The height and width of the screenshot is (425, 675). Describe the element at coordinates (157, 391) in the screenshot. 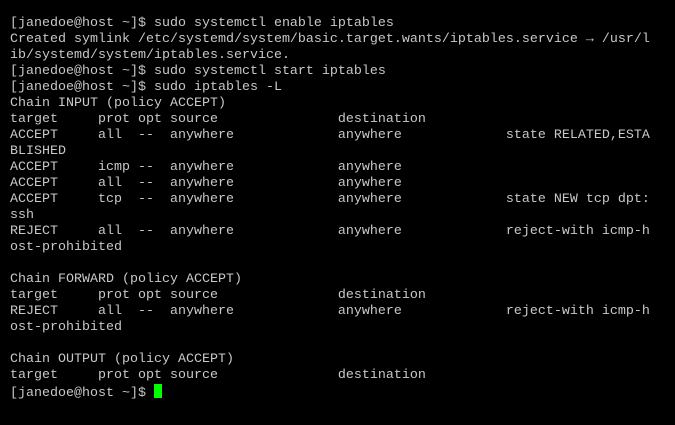

I see `terminal-cursor` at that location.